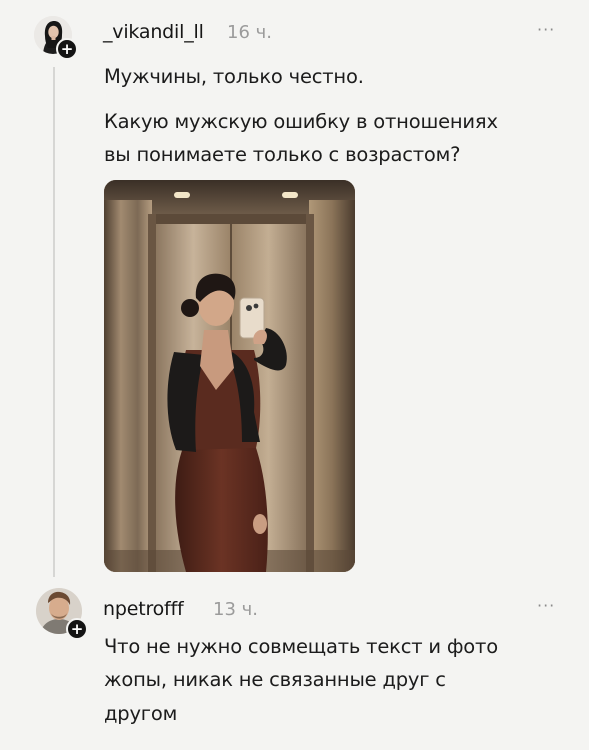  I want to click on post-text-line-2: Какую мужскую ошибку в отношениях, so click(301, 121).